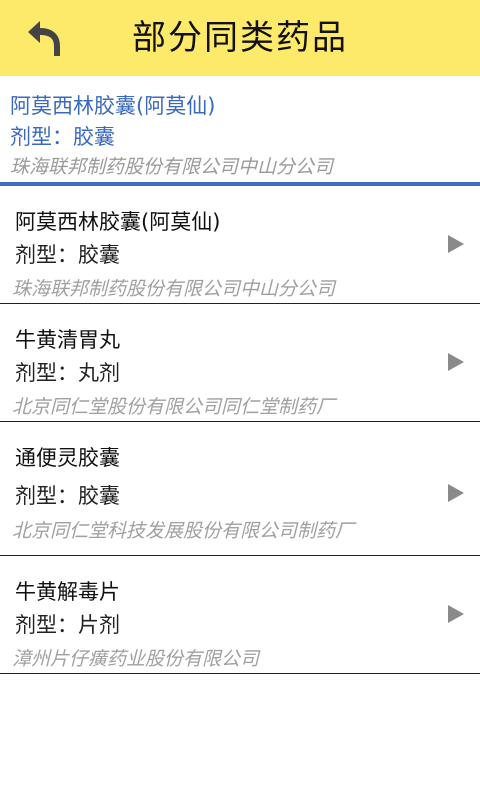 This screenshot has height=800, width=480. I want to click on medicine-maker: 北京同仁堂科技发展股份有限公司制药厂, so click(183, 531).